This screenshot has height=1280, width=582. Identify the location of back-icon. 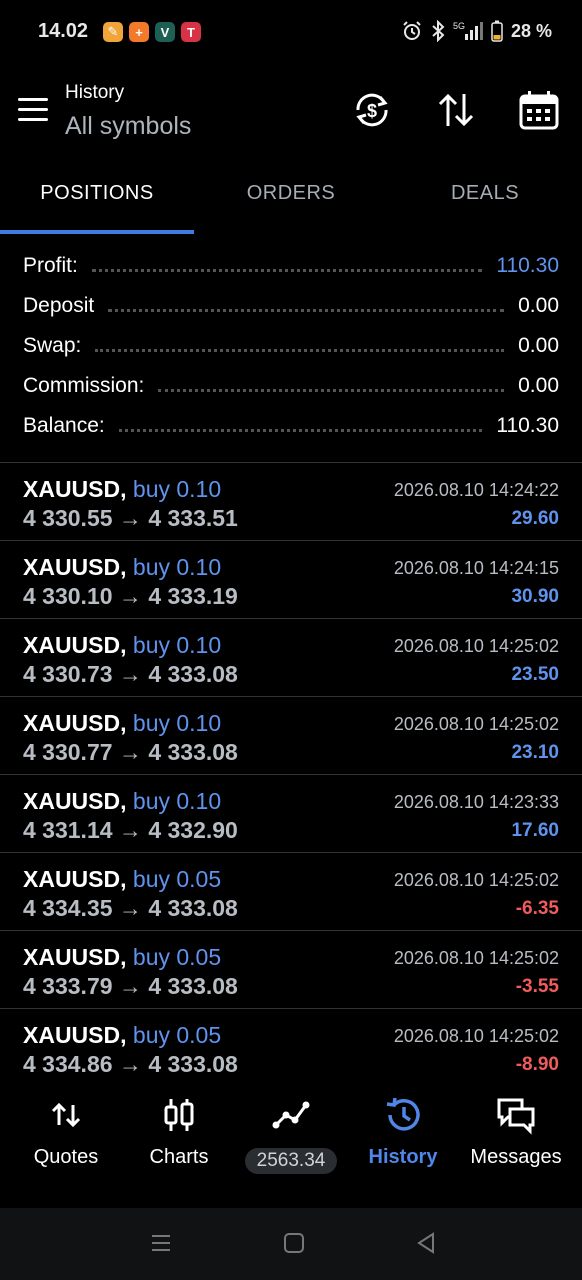
(426, 1243).